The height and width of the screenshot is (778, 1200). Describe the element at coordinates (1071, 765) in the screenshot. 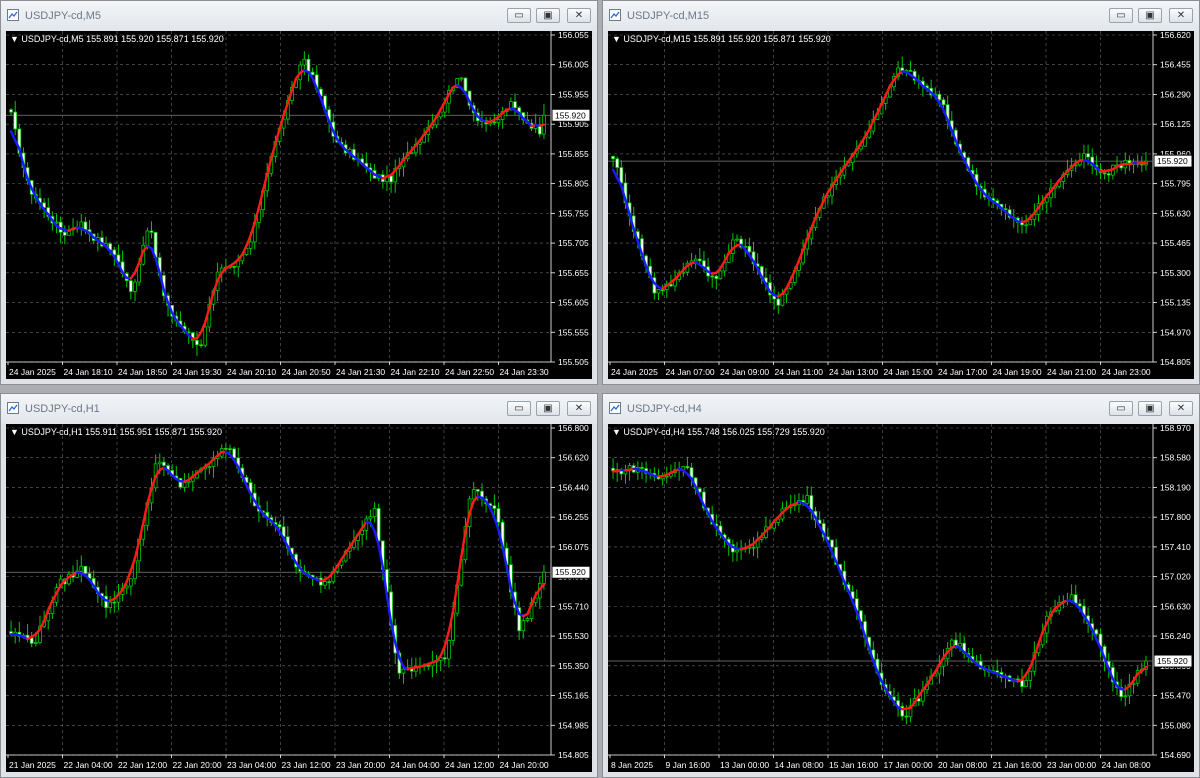

I see `x-tick-label: 23 Jan 00:00` at that location.